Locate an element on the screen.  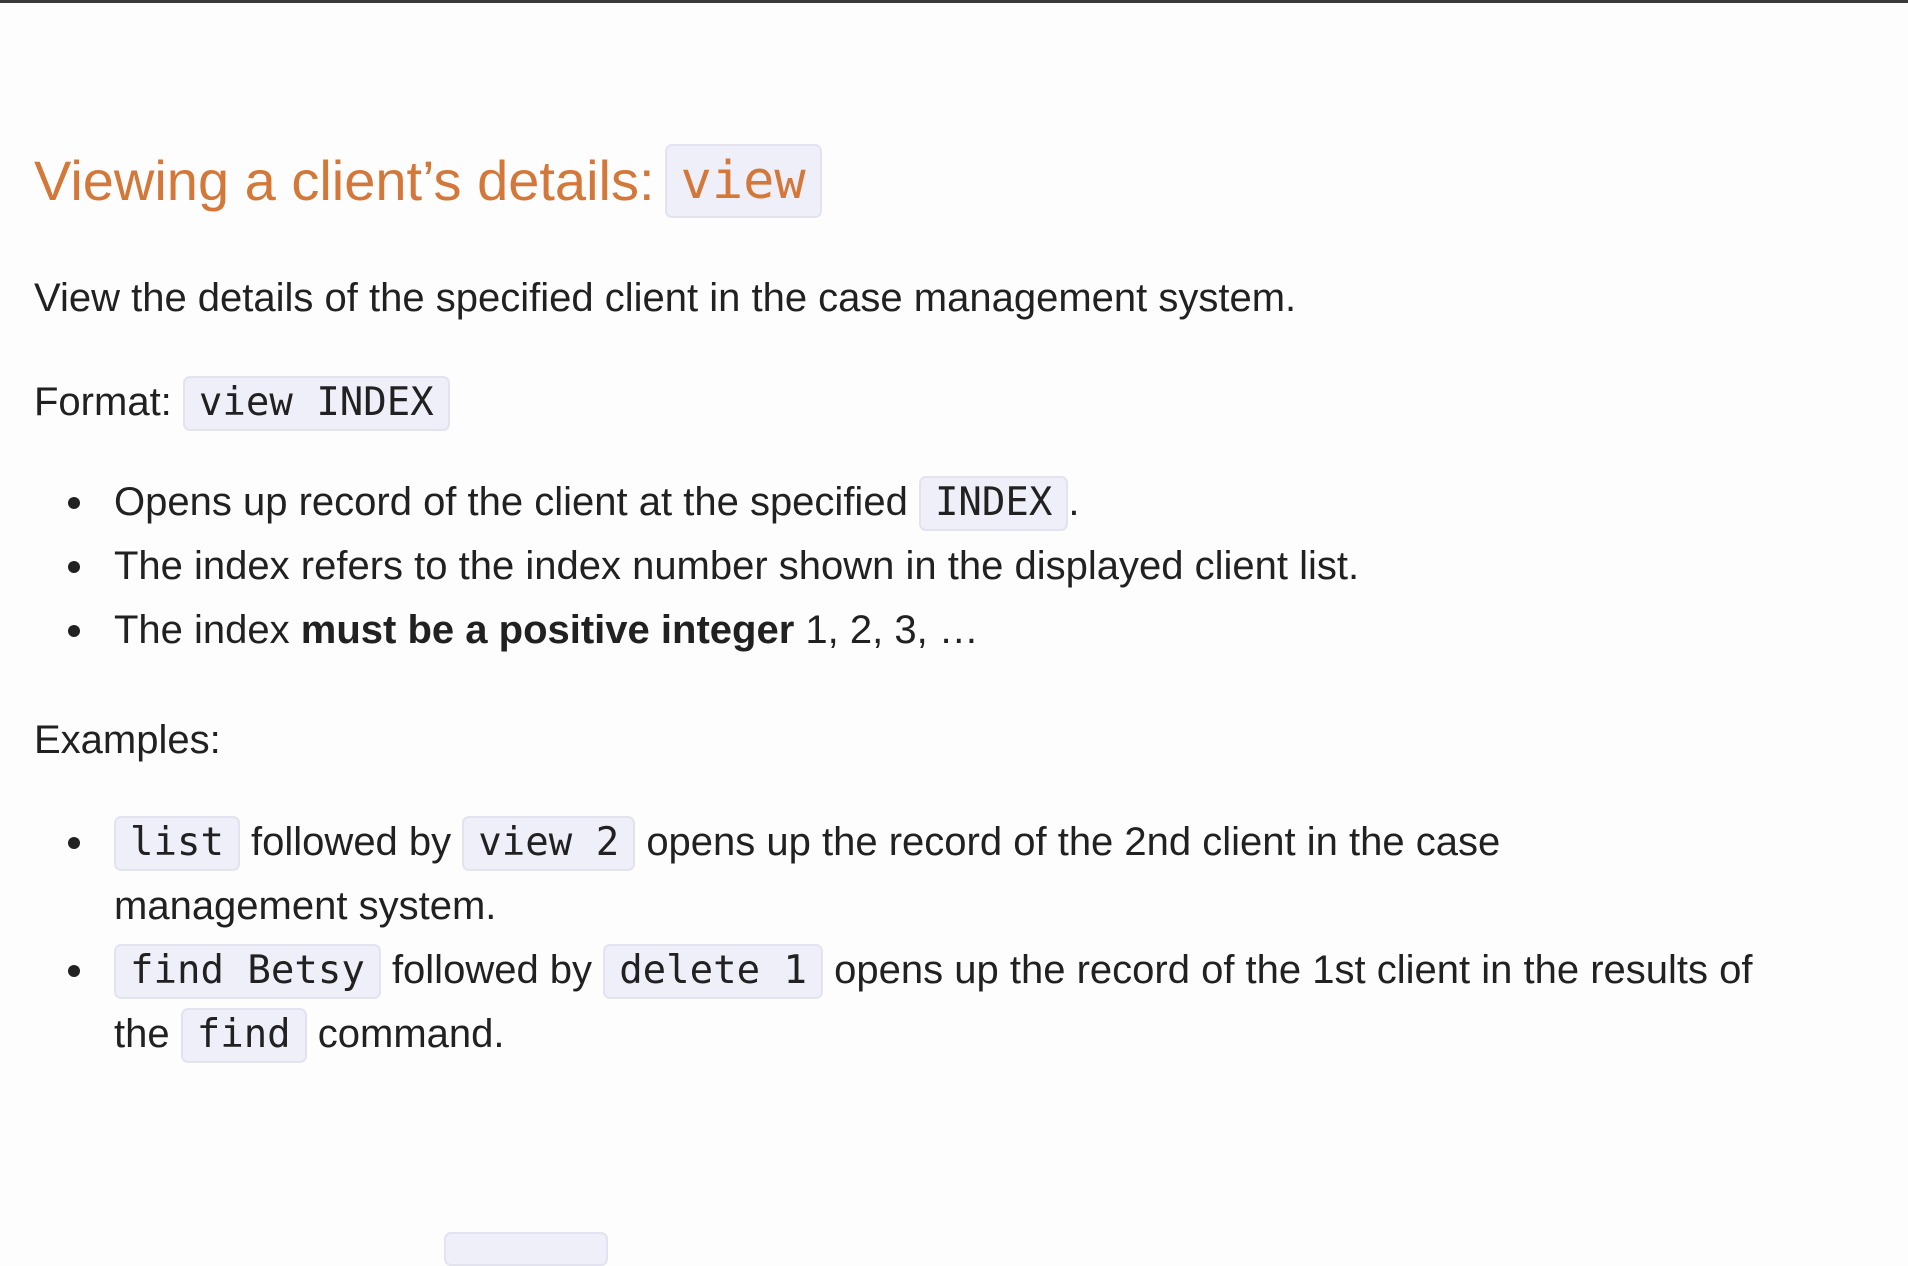
example-code: delete 1 is located at coordinates (713, 971).